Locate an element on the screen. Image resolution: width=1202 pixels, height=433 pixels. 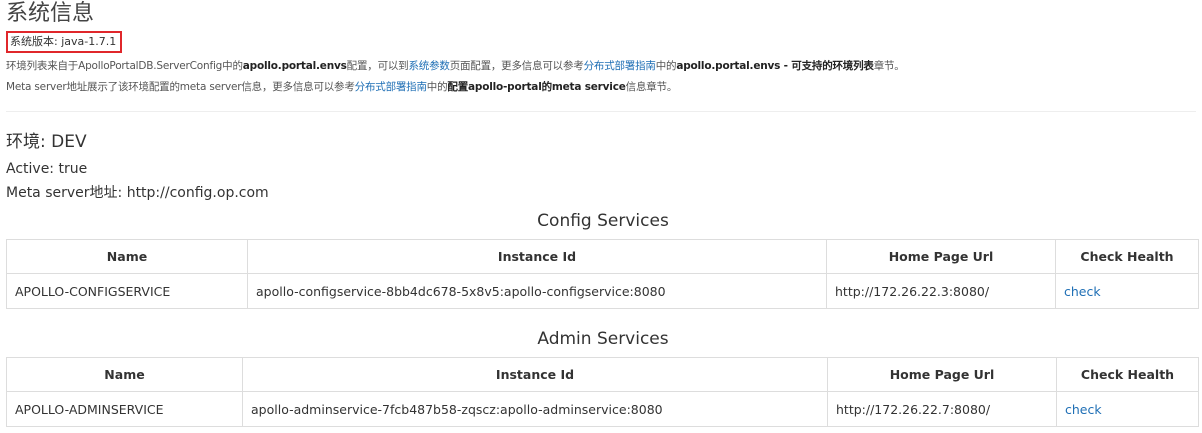
info-text: 信息章节。 is located at coordinates (651, 87).